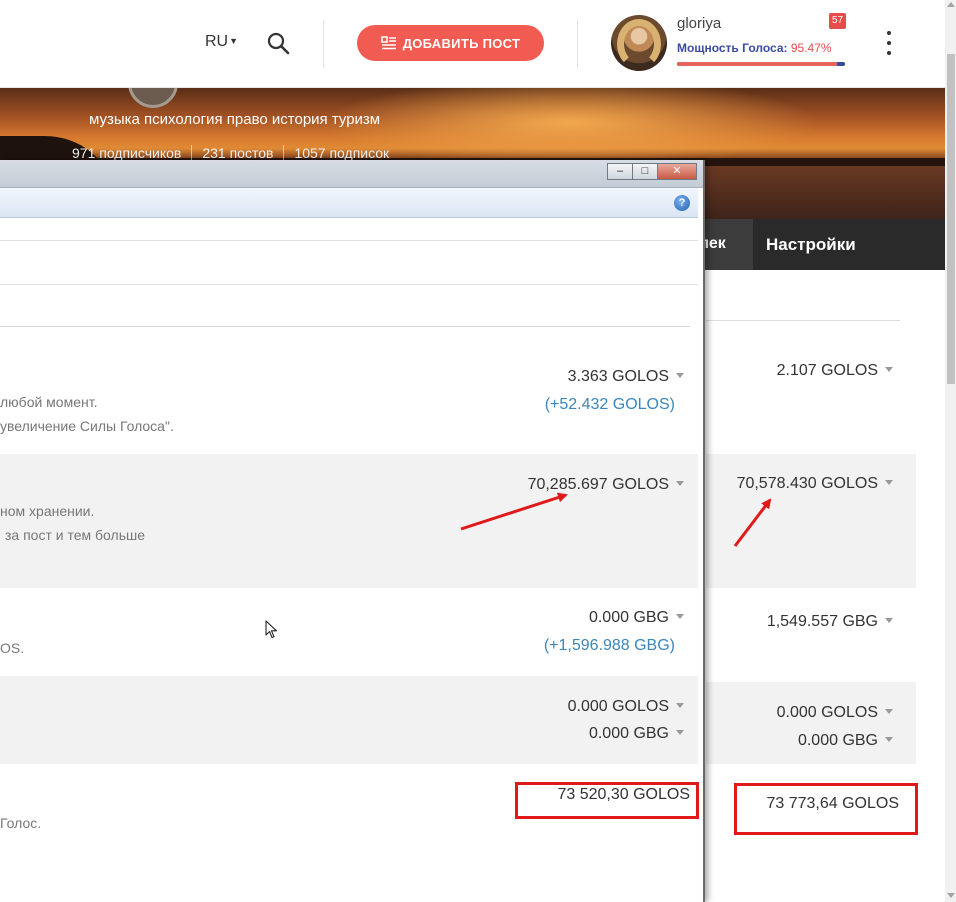 This screenshot has height=902, width=956. I want to click on gbg-description: OS., so click(12, 648).